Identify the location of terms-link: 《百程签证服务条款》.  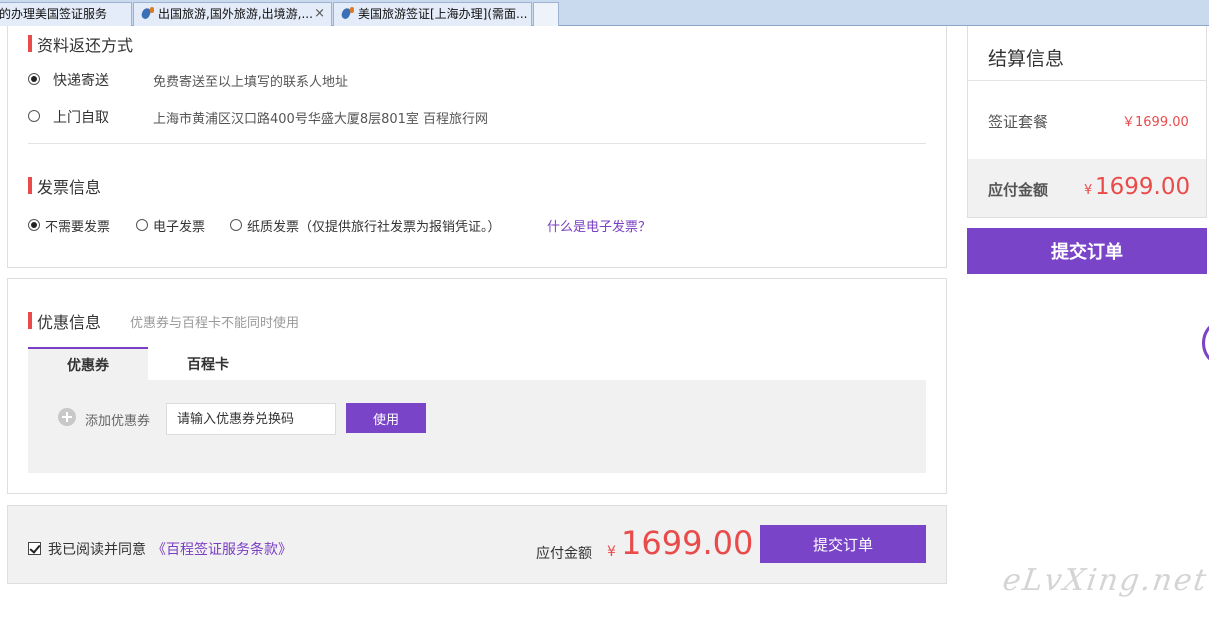
(222, 549).